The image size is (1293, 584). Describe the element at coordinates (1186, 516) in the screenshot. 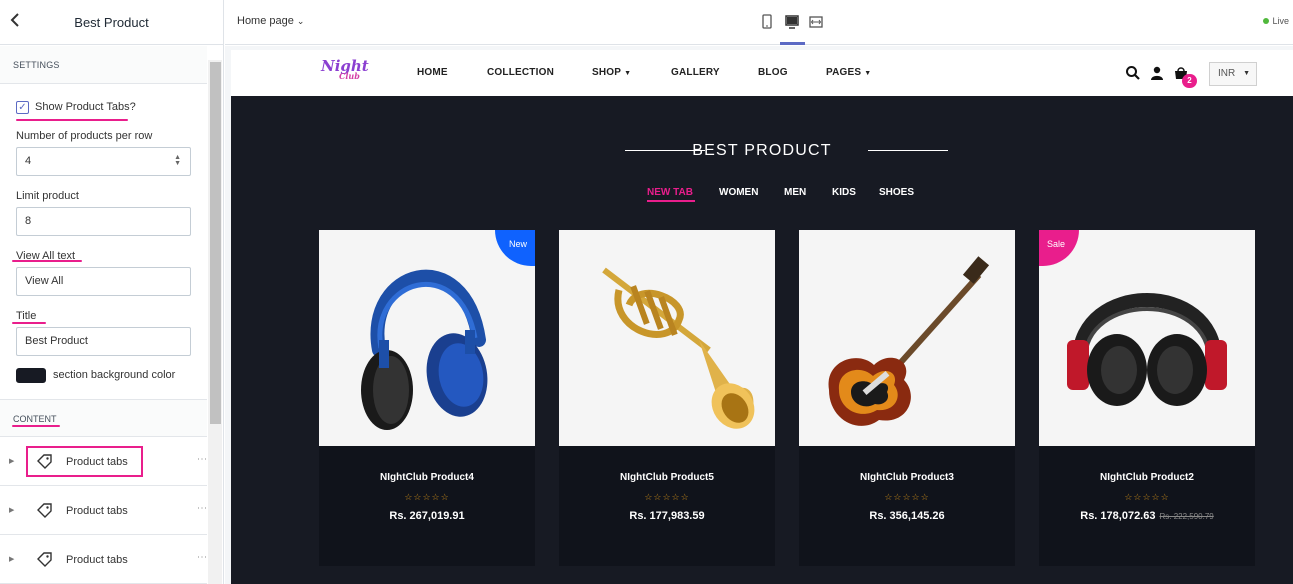

I see `compare-at-price: Rs. 222,590.79` at that location.